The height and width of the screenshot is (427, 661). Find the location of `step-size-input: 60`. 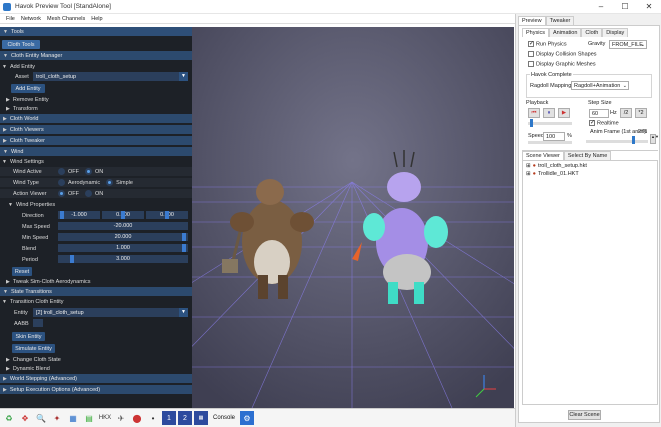

step-size-input: 60 is located at coordinates (599, 113).